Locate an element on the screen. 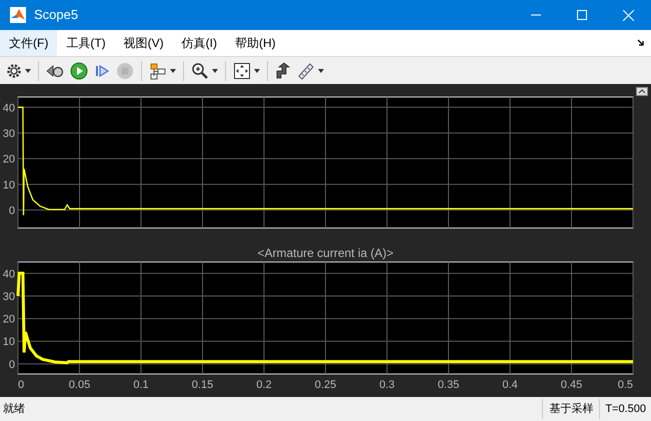 The width and height of the screenshot is (651, 421). close-icon is located at coordinates (628, 15).